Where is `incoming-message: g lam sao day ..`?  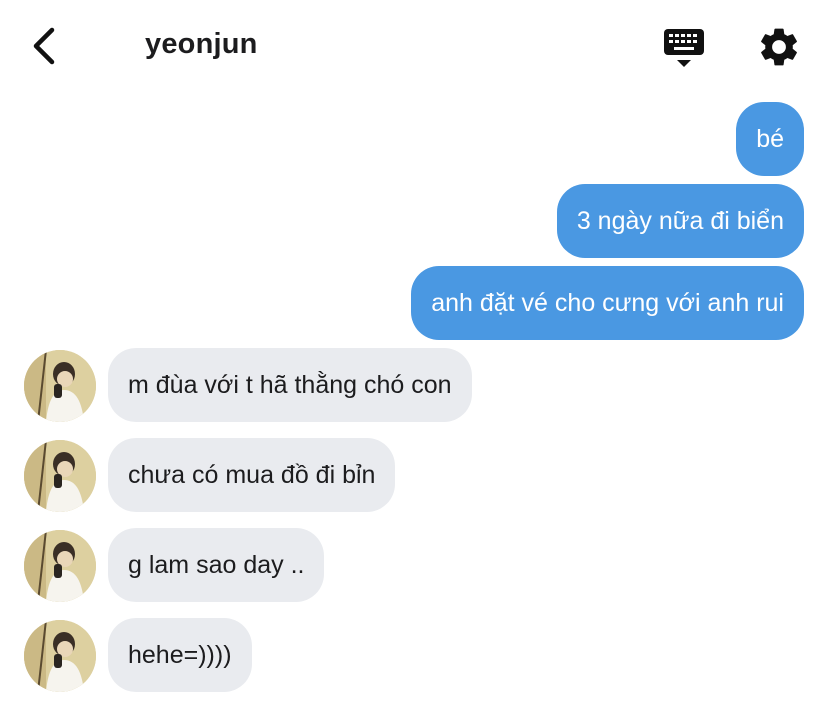
incoming-message: g lam sao day .. is located at coordinates (216, 565).